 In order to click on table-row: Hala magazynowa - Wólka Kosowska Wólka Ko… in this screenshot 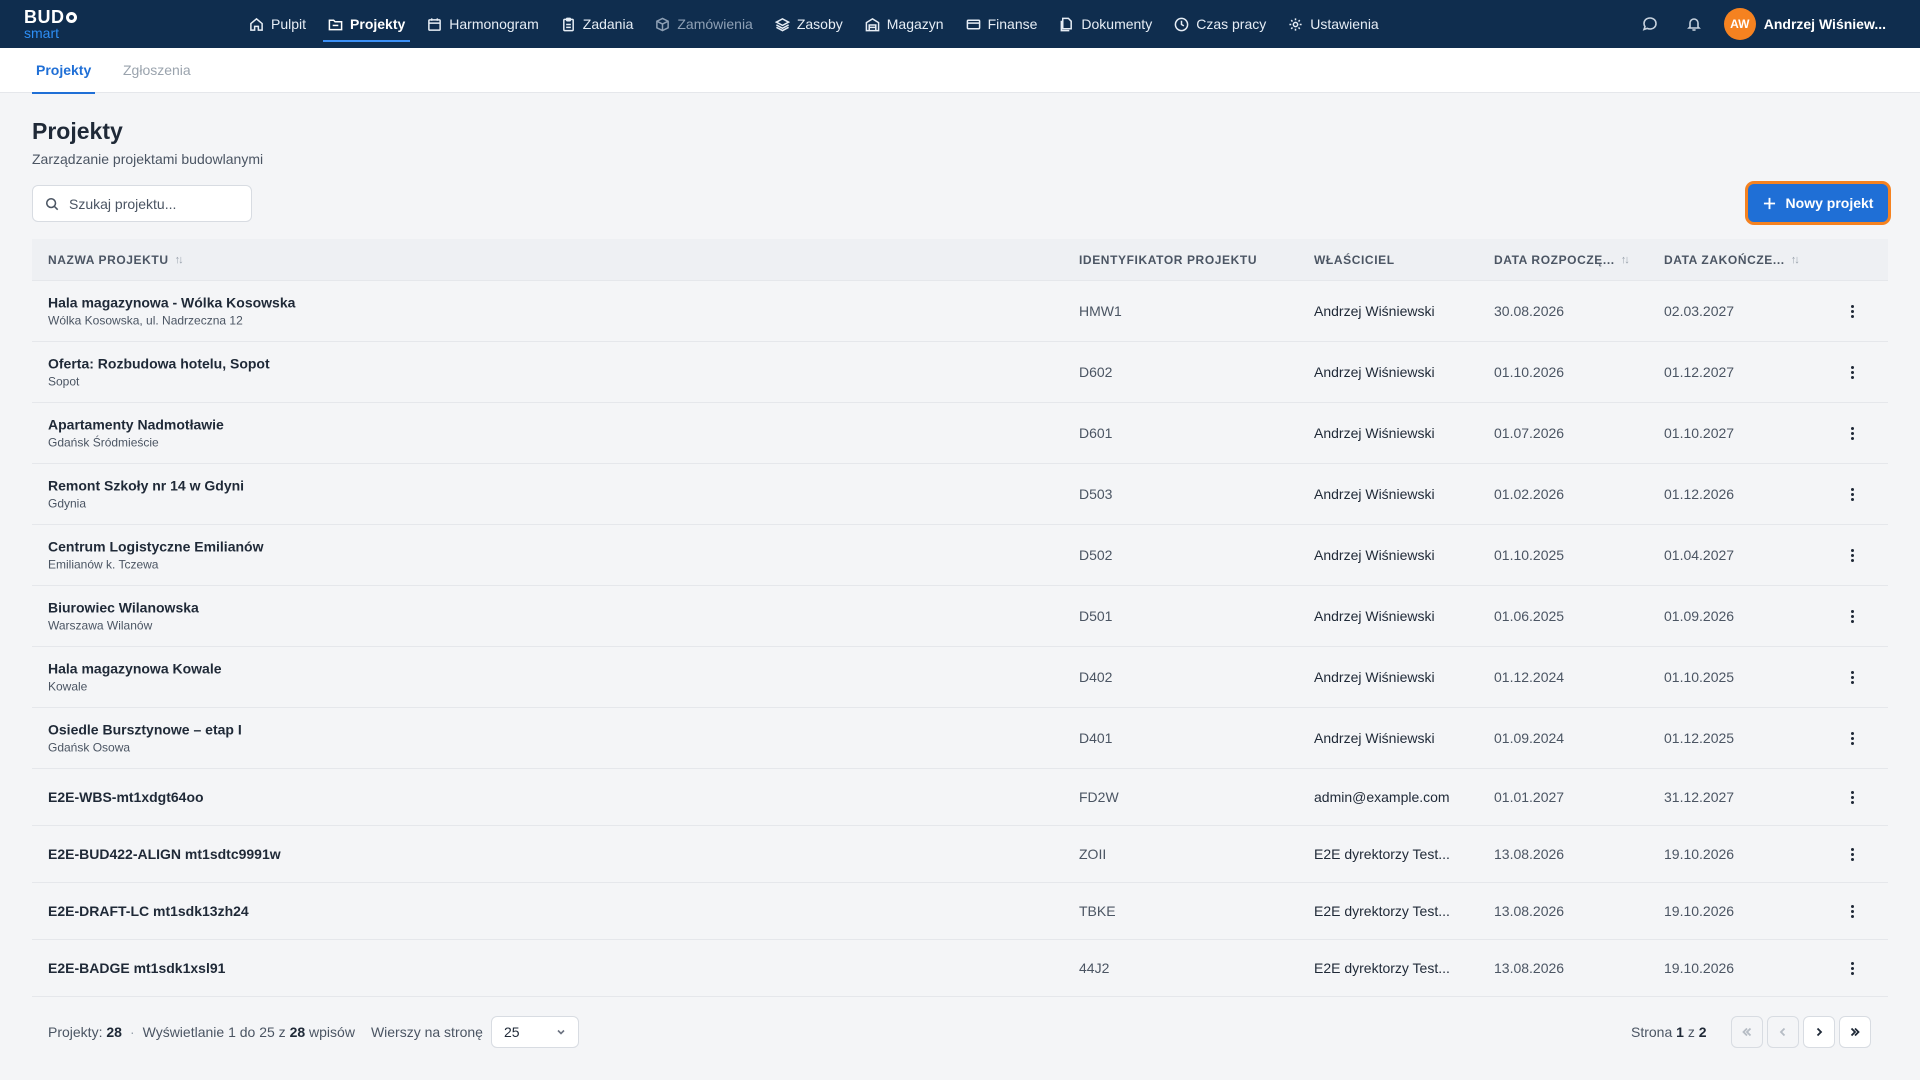, I will do `click(960, 311)`.